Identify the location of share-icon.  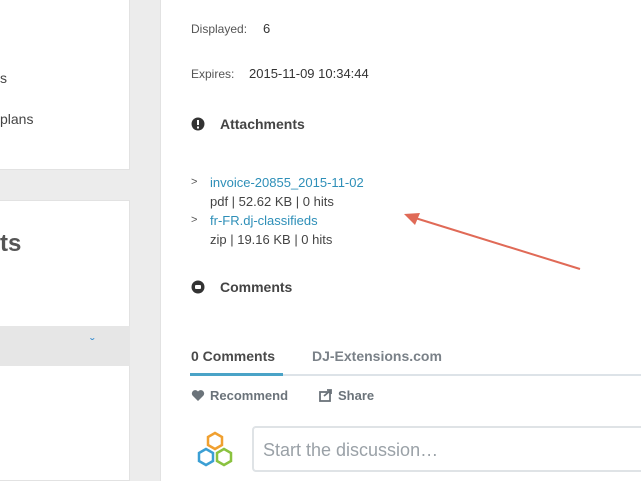
(326, 395).